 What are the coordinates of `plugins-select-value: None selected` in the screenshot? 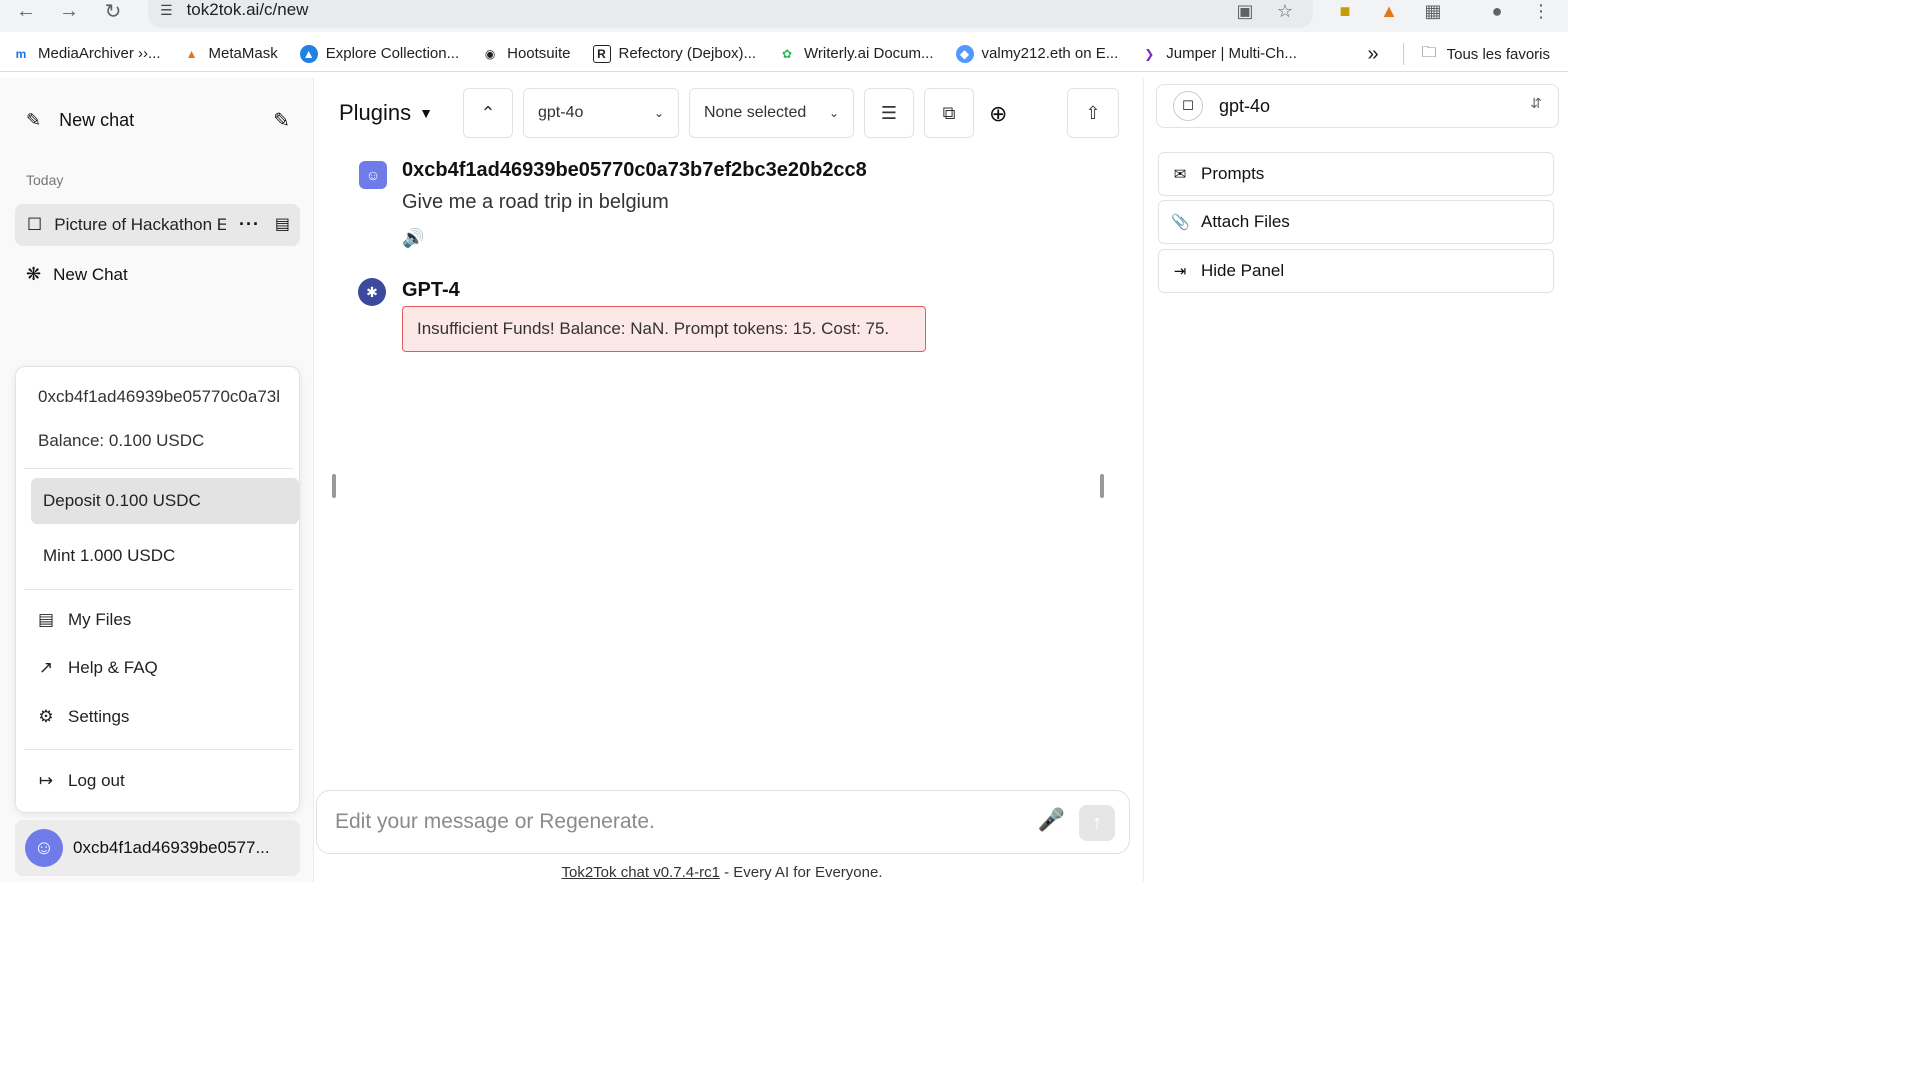 It's located at (755, 112).